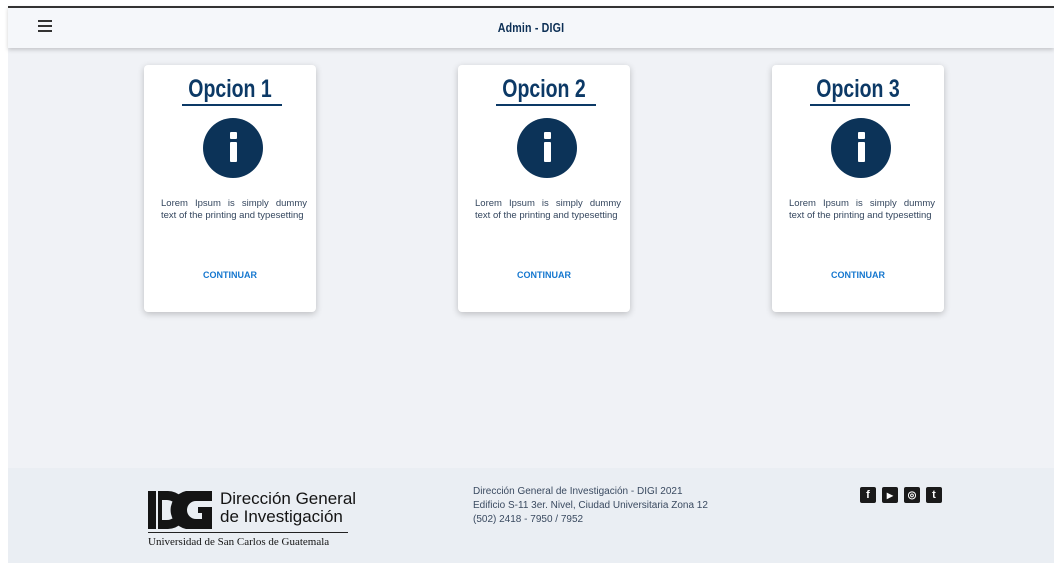 Image resolution: width=1054 pixels, height=563 pixels. Describe the element at coordinates (890, 495) in the screenshot. I see `youtube-icon: ▶` at that location.